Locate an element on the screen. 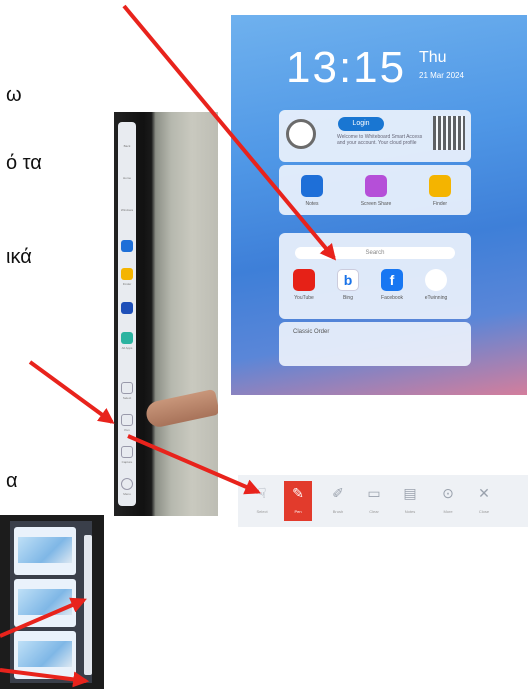 The height and width of the screenshot is (689, 532). more-icon: ⊙ is located at coordinates (448, 493).